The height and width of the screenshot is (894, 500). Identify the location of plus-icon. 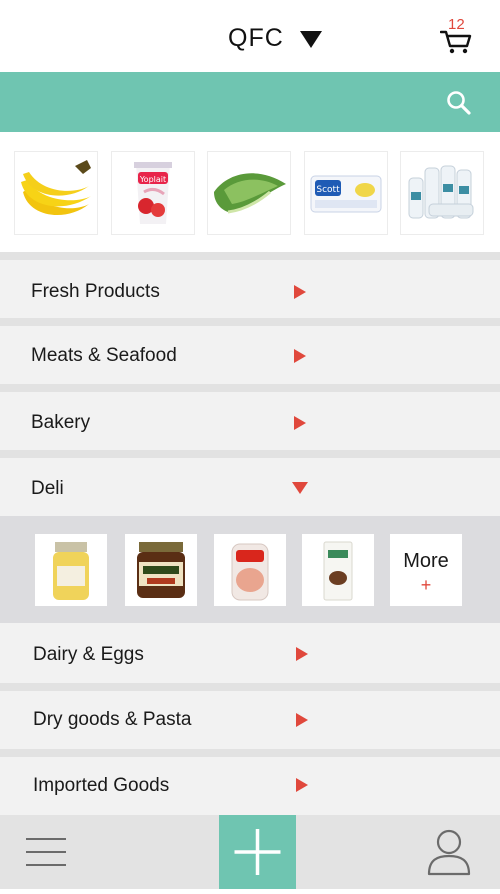
(257, 852).